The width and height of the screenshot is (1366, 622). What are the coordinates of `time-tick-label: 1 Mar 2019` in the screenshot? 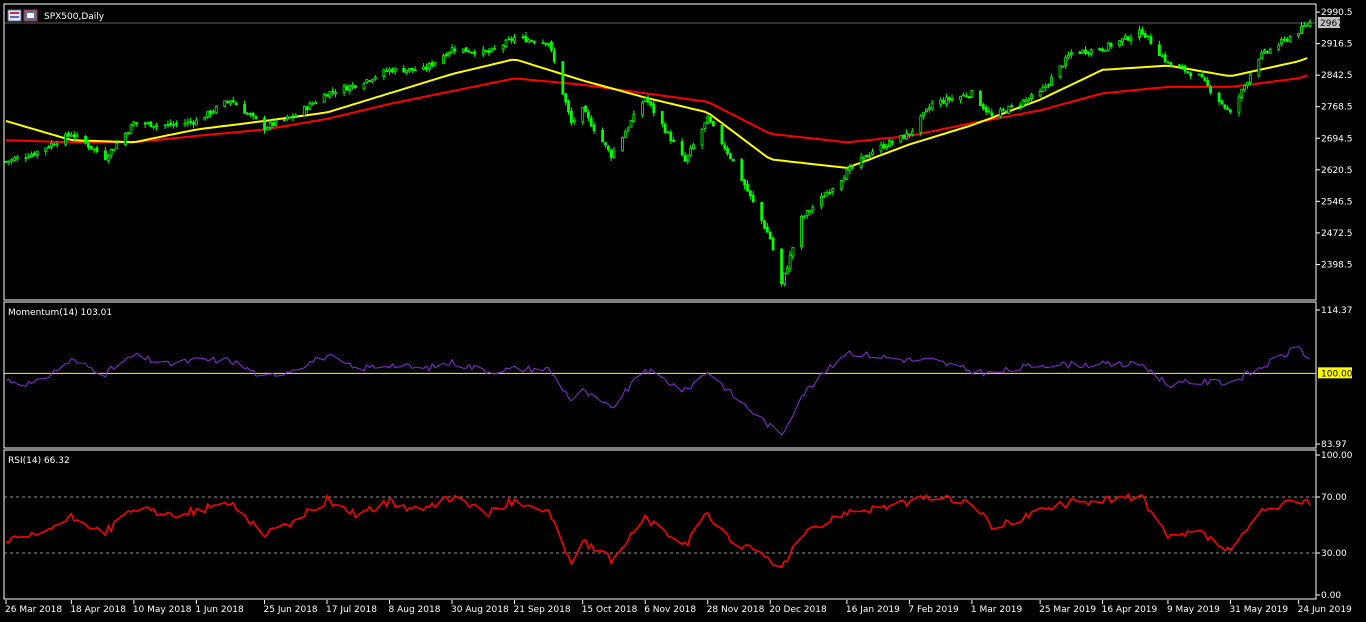 It's located at (997, 610).